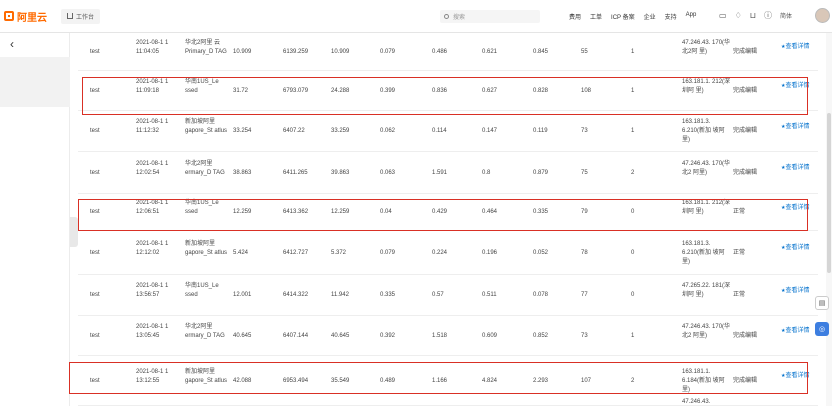  What do you see at coordinates (671, 16) in the screenshot?
I see `nav-support: 支持` at bounding box center [671, 16].